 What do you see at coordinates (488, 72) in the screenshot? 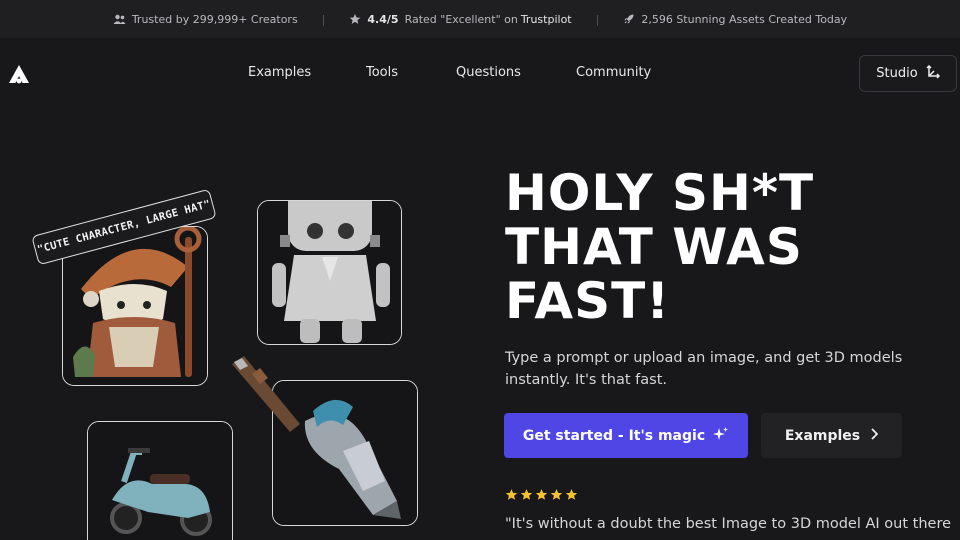
I see `nav-link-questions: Questions` at bounding box center [488, 72].